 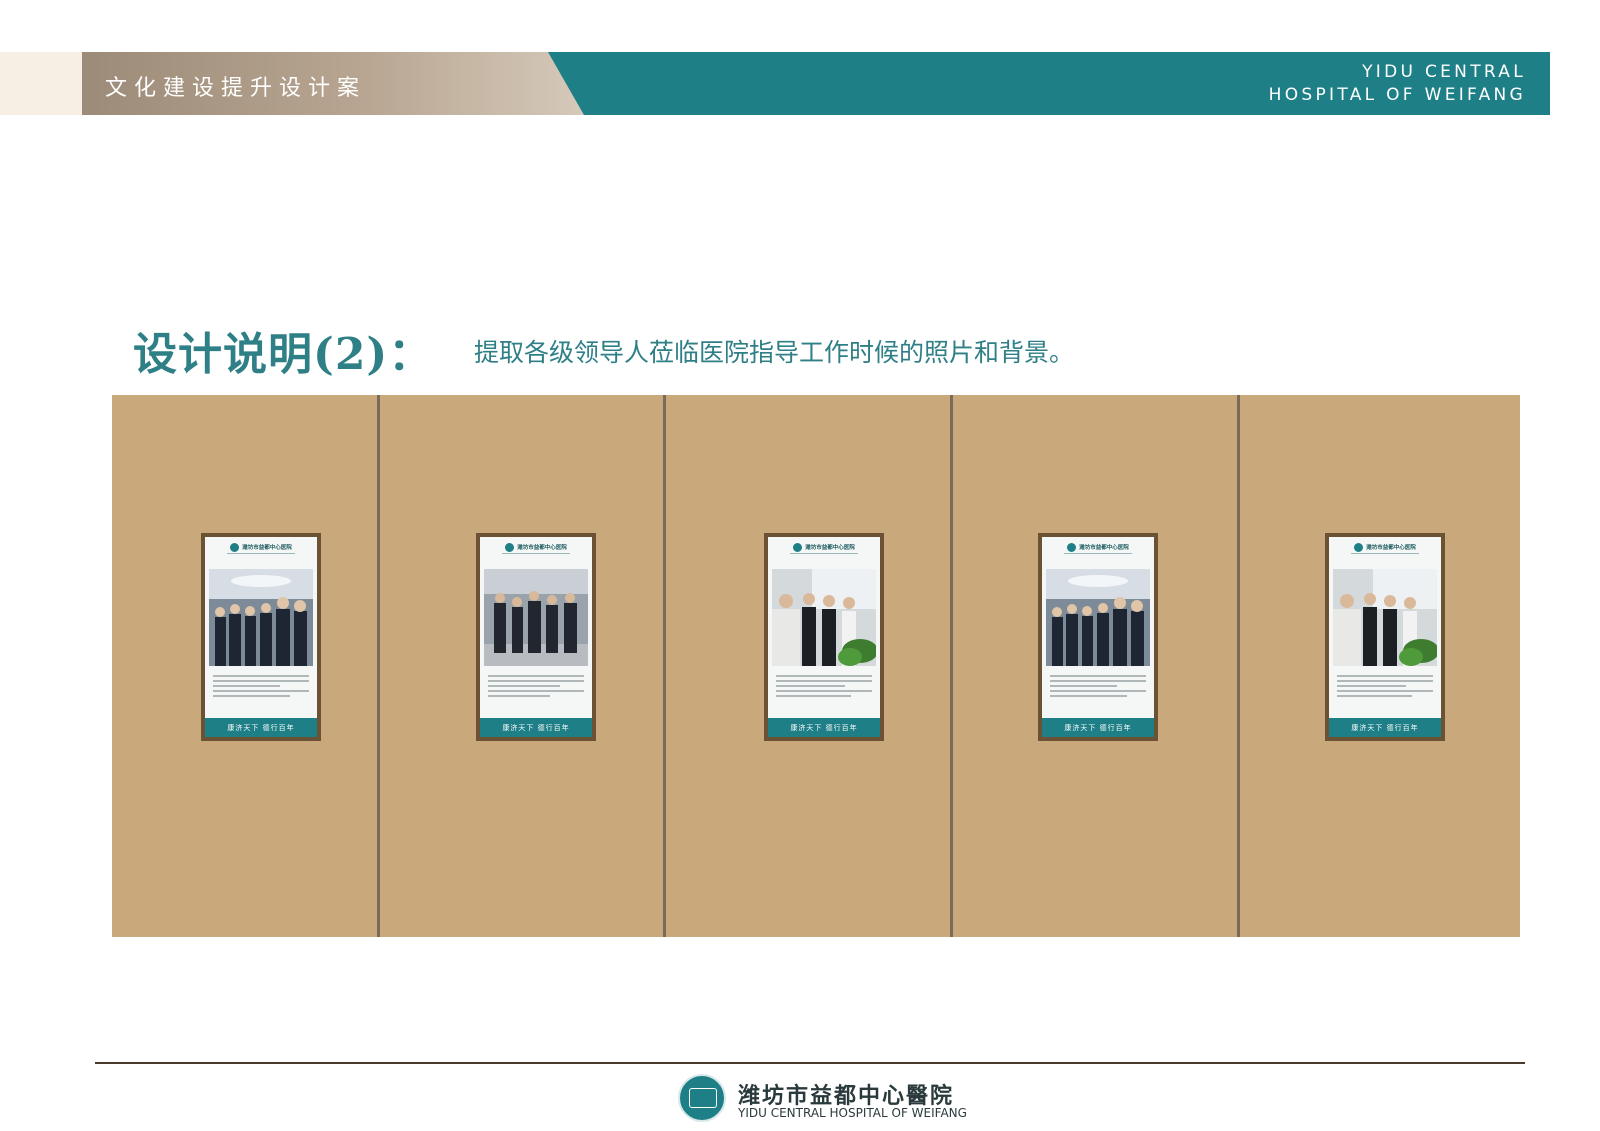 I want to click on display-panel-2: 潍坊市益都中心医院 康济天下 德行百年, so click(x=536, y=637).